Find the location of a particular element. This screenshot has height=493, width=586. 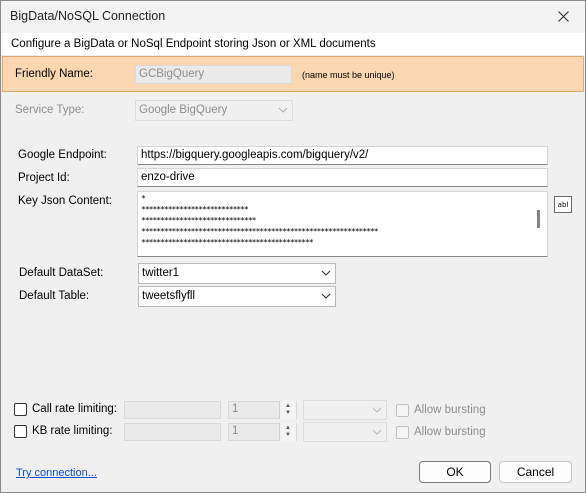

title-bar: BigData/NoSQL Connection is located at coordinates (293, 17).